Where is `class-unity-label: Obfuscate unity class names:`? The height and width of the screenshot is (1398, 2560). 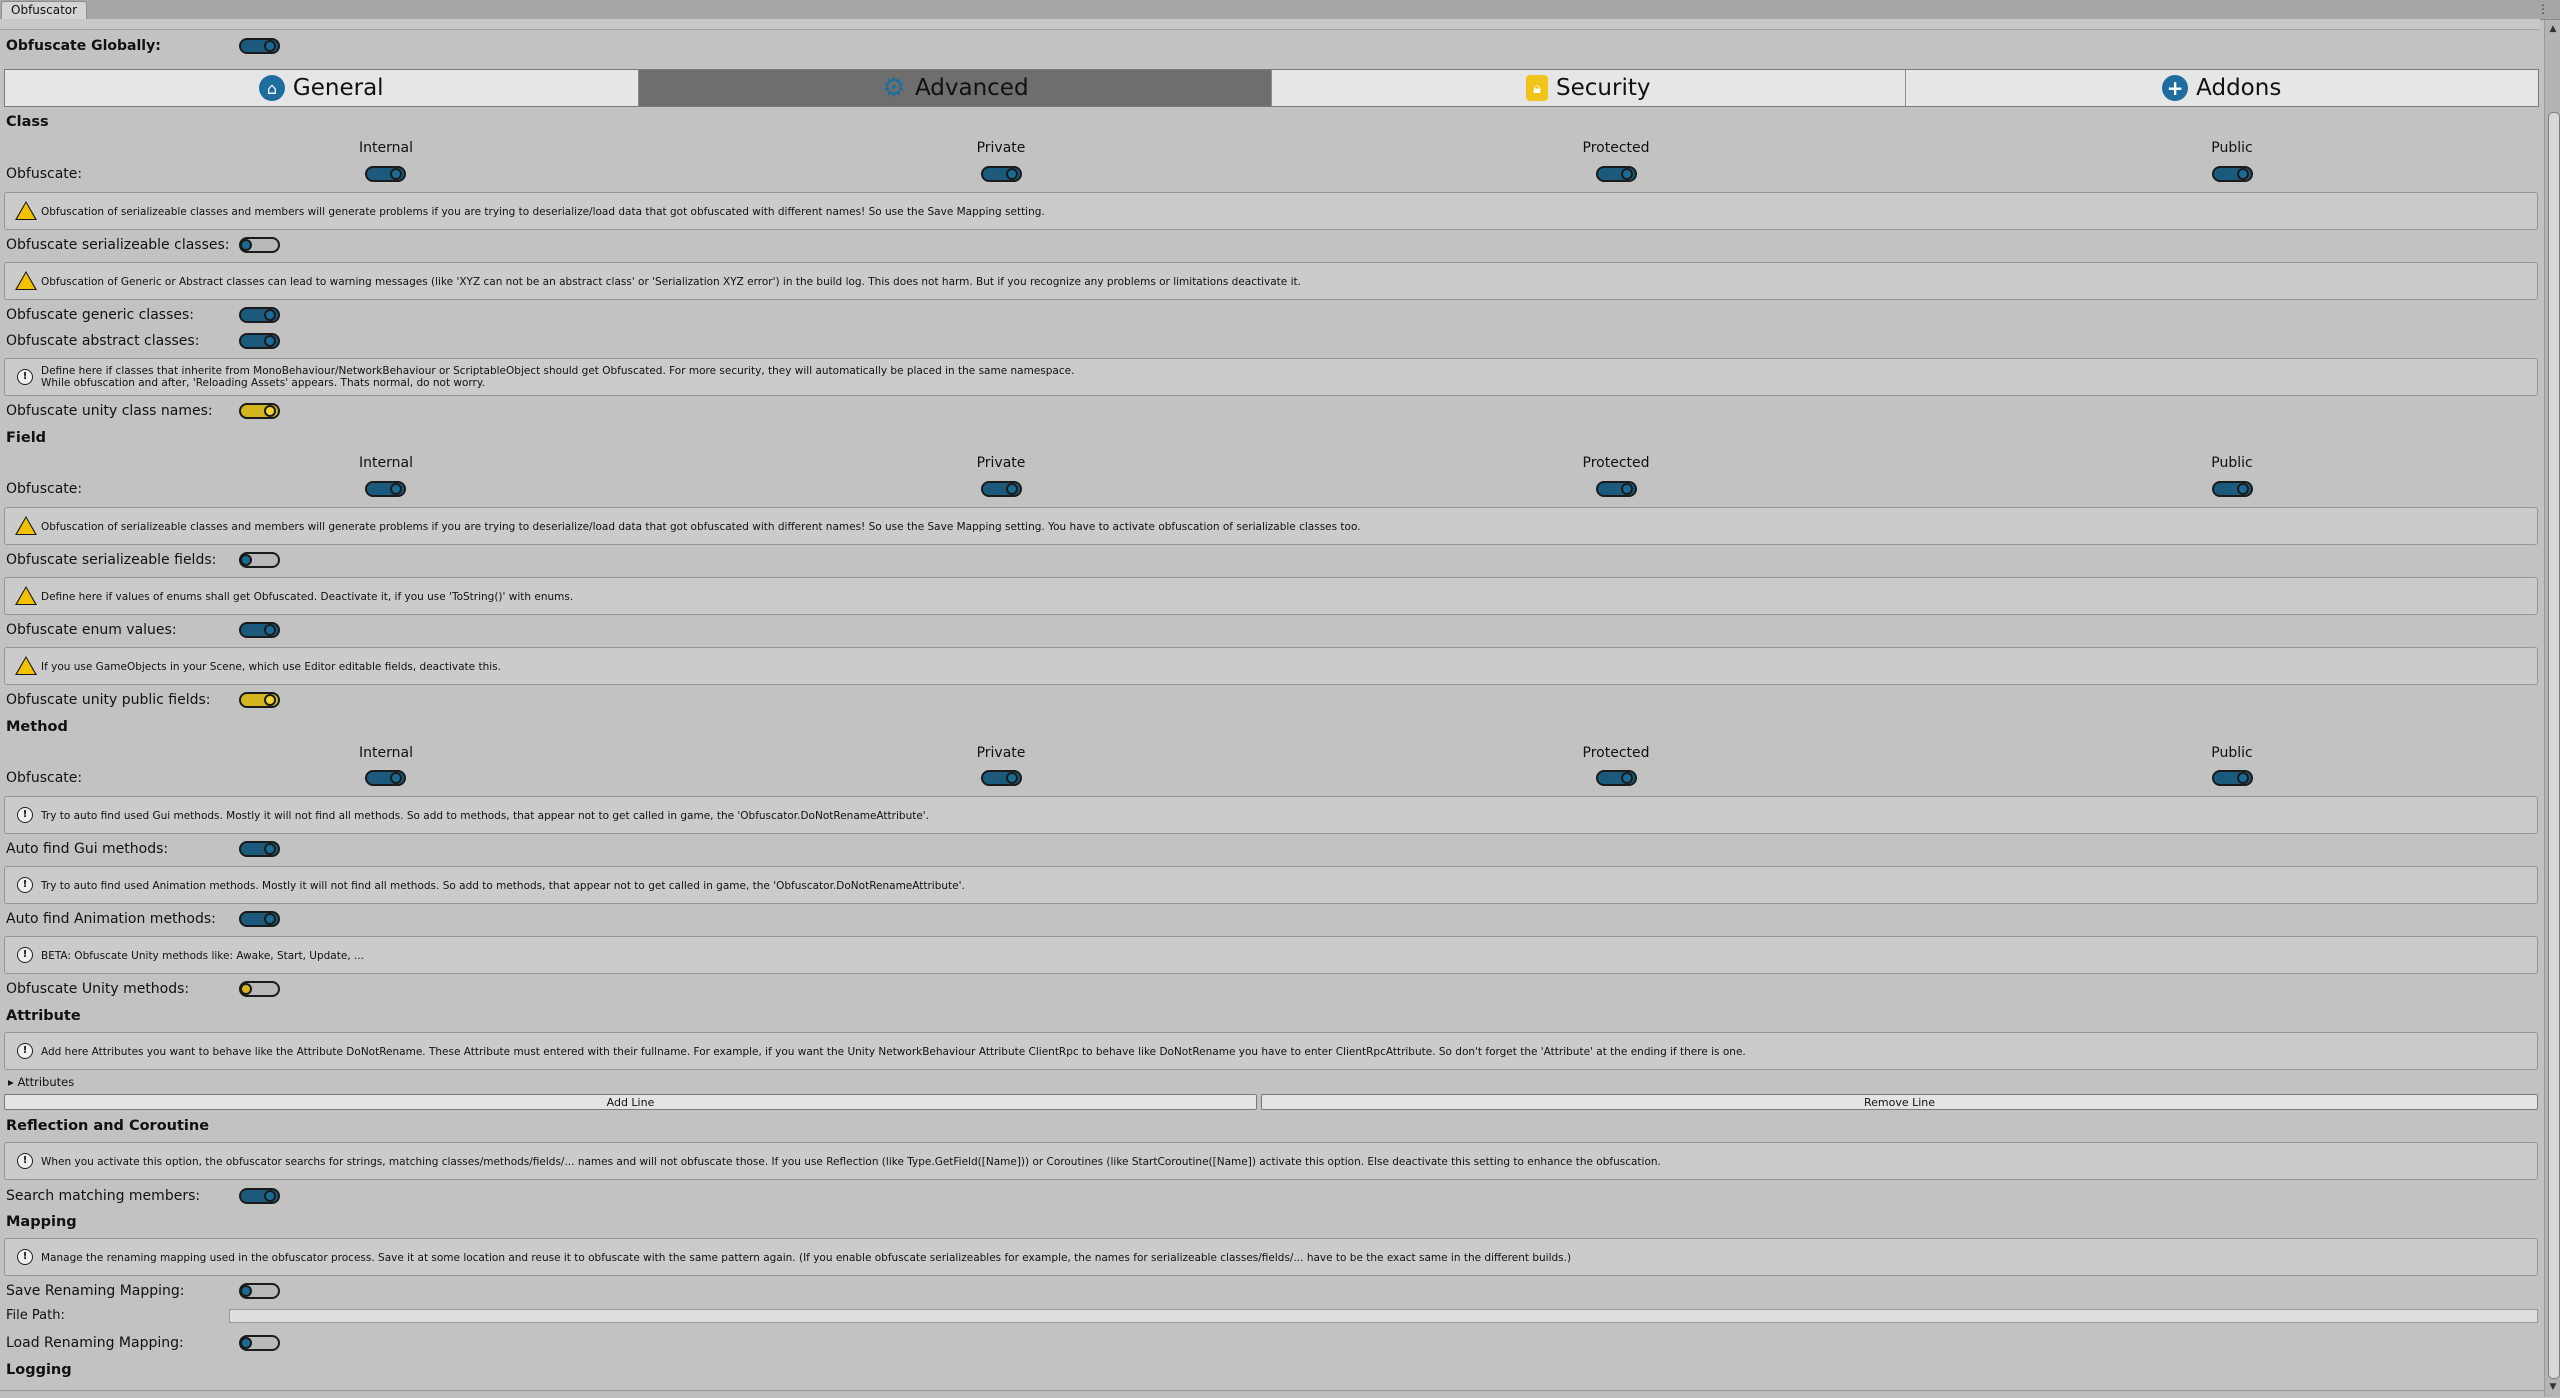 class-unity-label: Obfuscate unity class names: is located at coordinates (109, 411).